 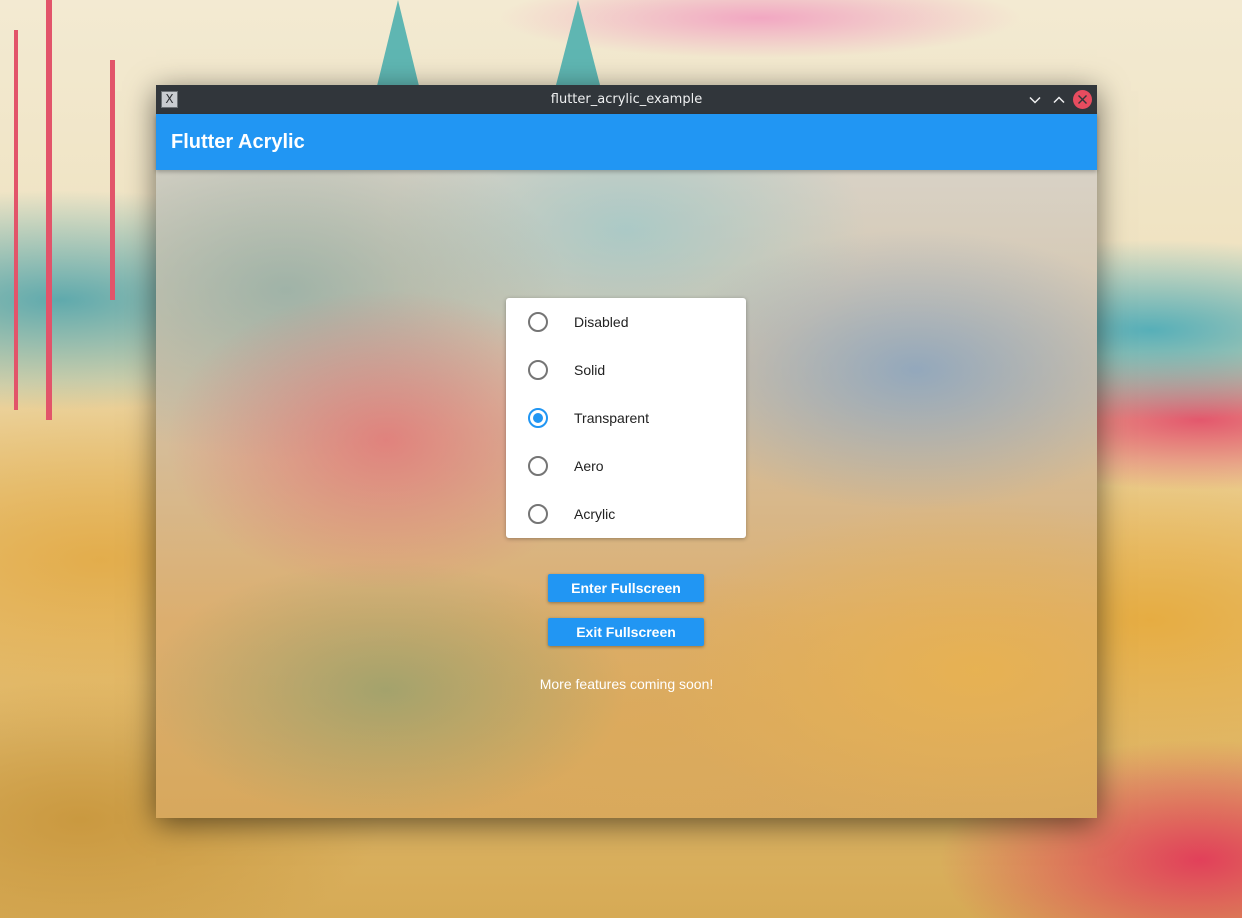 What do you see at coordinates (589, 466) in the screenshot?
I see `radio-label: Aero` at bounding box center [589, 466].